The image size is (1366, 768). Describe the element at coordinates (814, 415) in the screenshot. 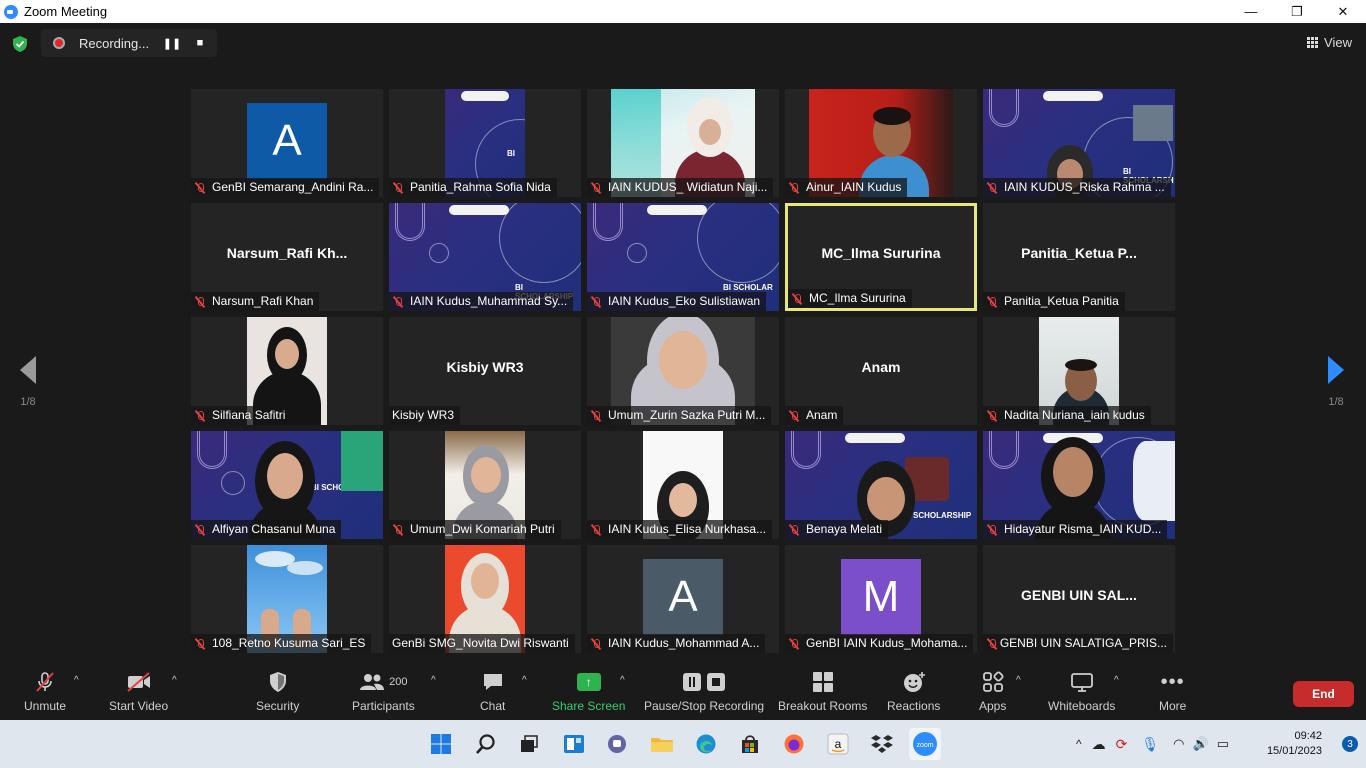

I see `participant-name: Anam` at that location.